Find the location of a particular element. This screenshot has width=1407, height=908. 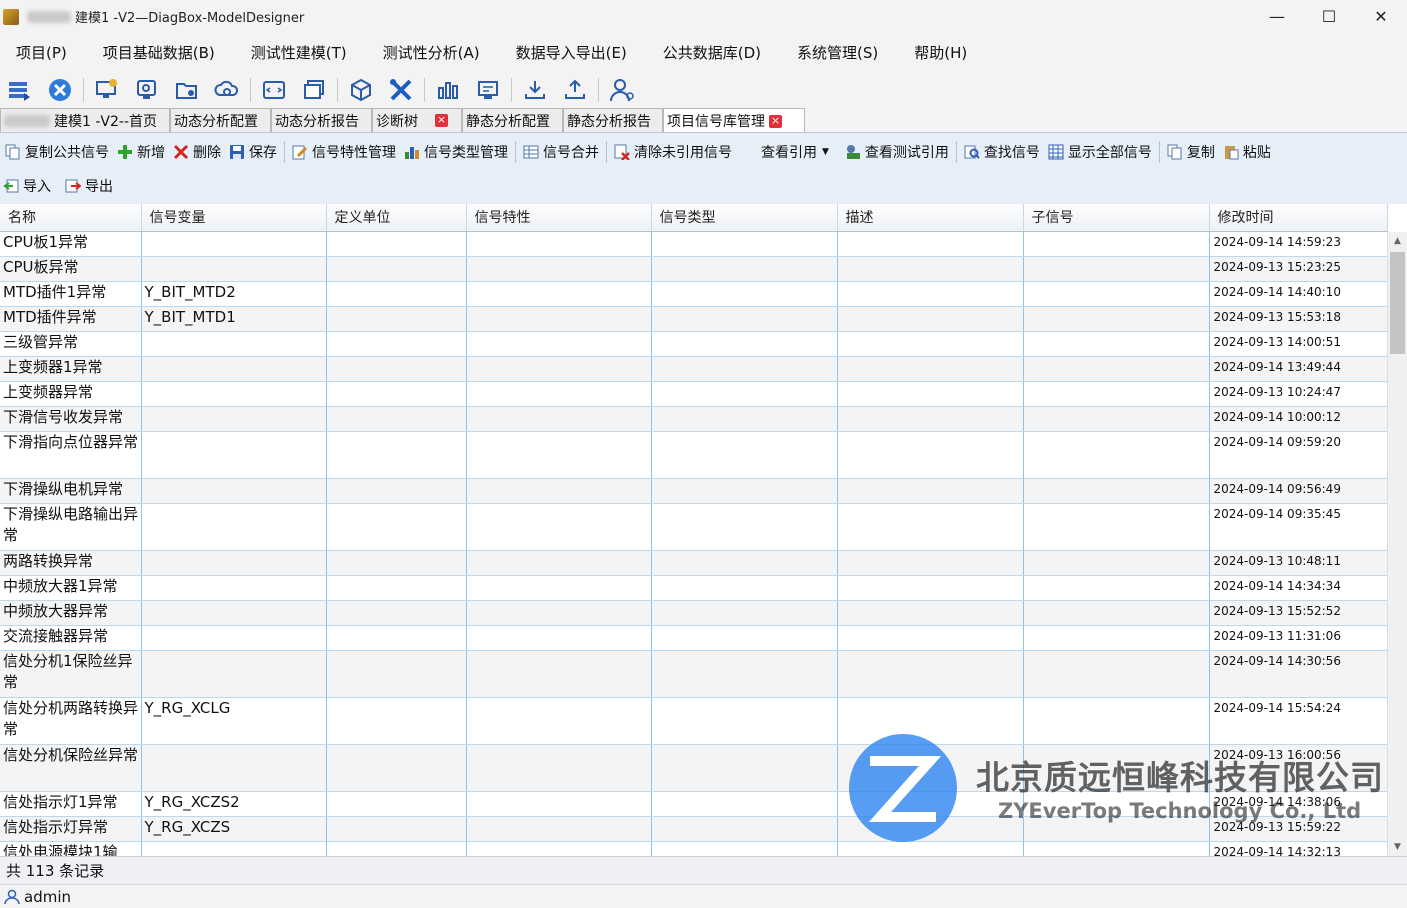

download-icon is located at coordinates (535, 90).